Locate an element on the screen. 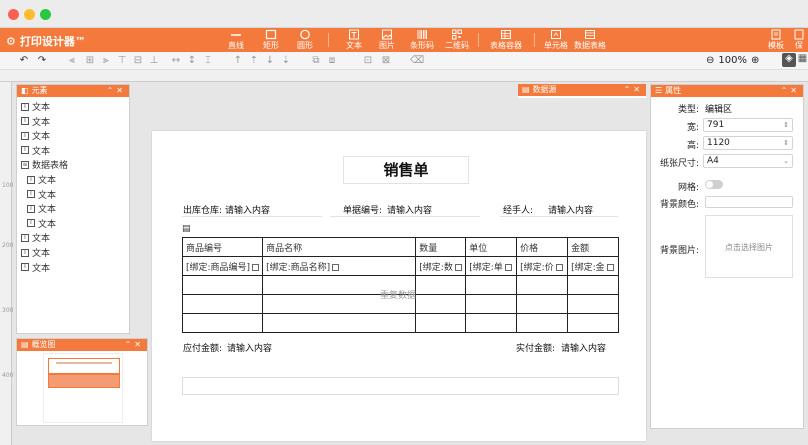 Image resolution: width=808 pixels, height=445 pixels. footer-box is located at coordinates (400, 386).